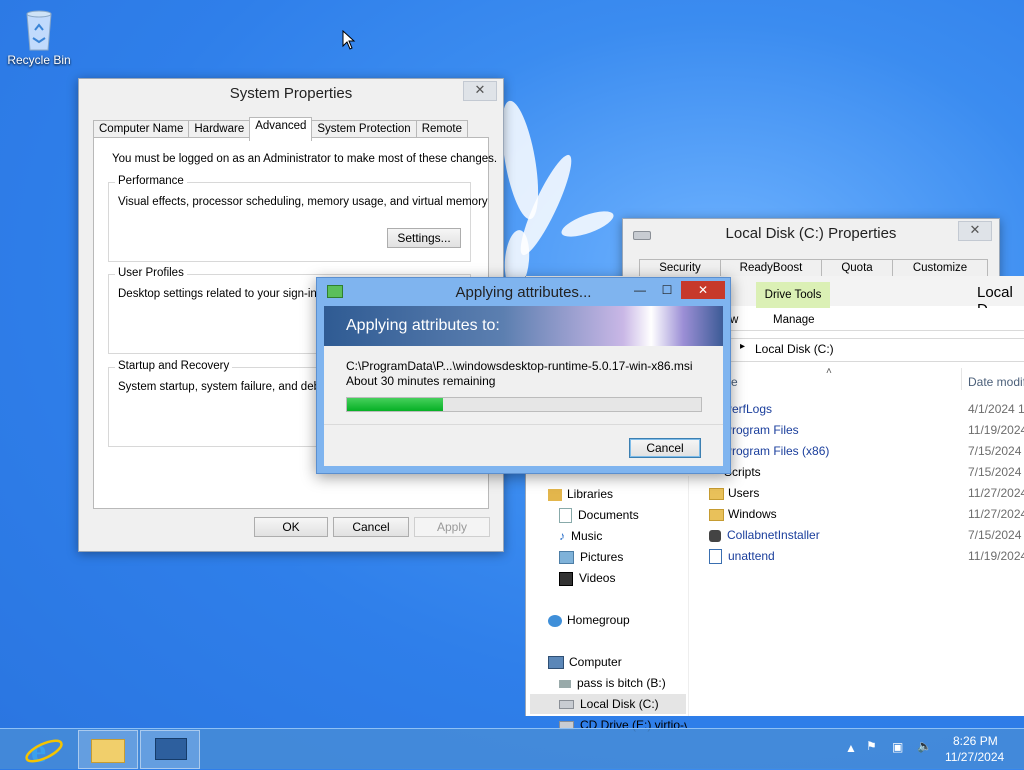 Image resolution: width=1024 pixels, height=770 pixels. Describe the element at coordinates (587, 224) in the screenshot. I see `wallpaper-petal` at that location.